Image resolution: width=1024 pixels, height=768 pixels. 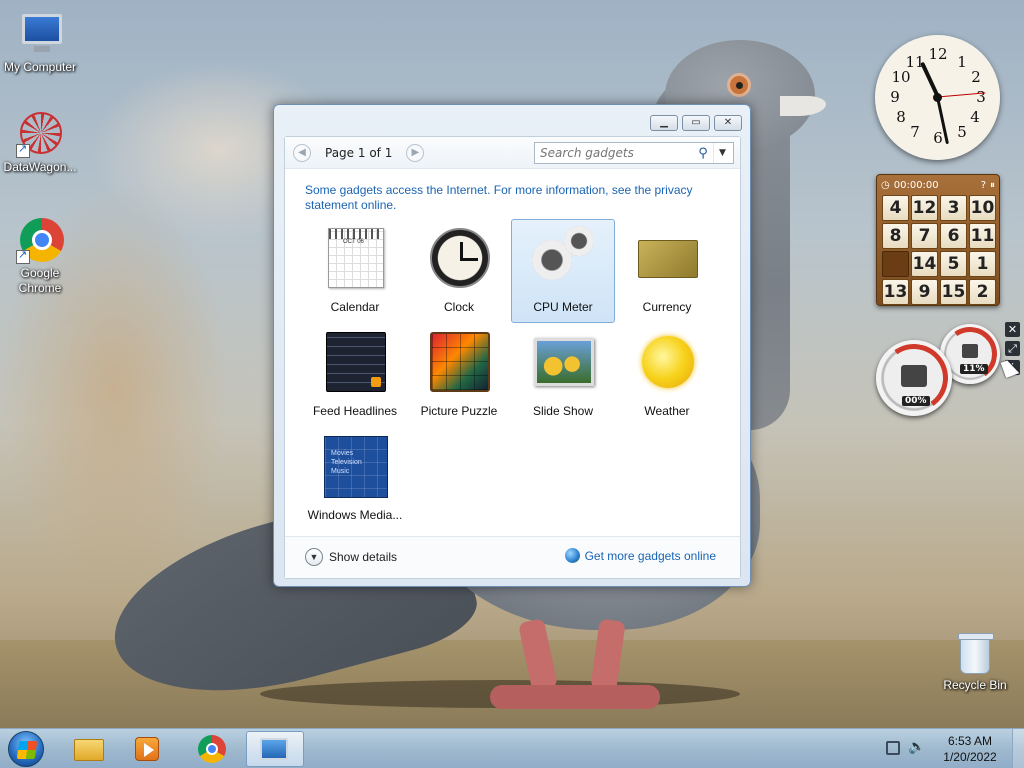 What do you see at coordinates (564, 258) in the screenshot?
I see `cpu-meter-icon` at bounding box center [564, 258].